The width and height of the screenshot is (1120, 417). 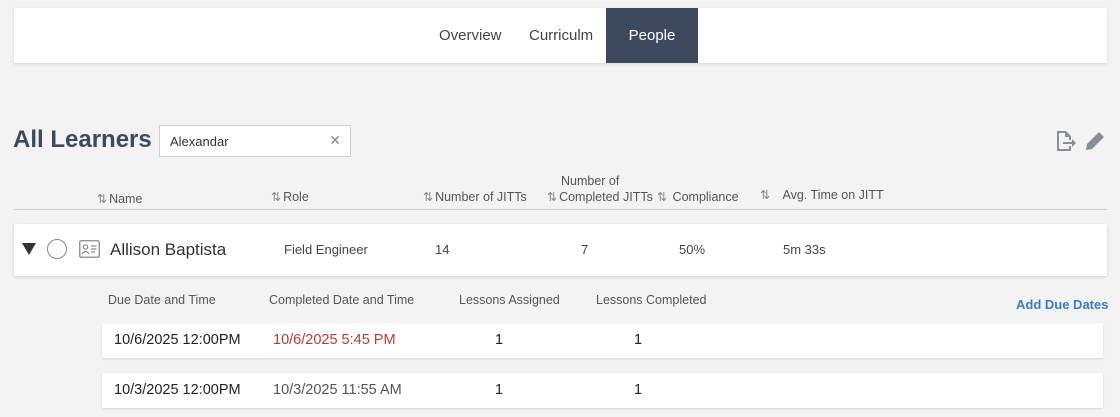 What do you see at coordinates (585, 249) in the screenshot?
I see `learner-completed: 7` at bounding box center [585, 249].